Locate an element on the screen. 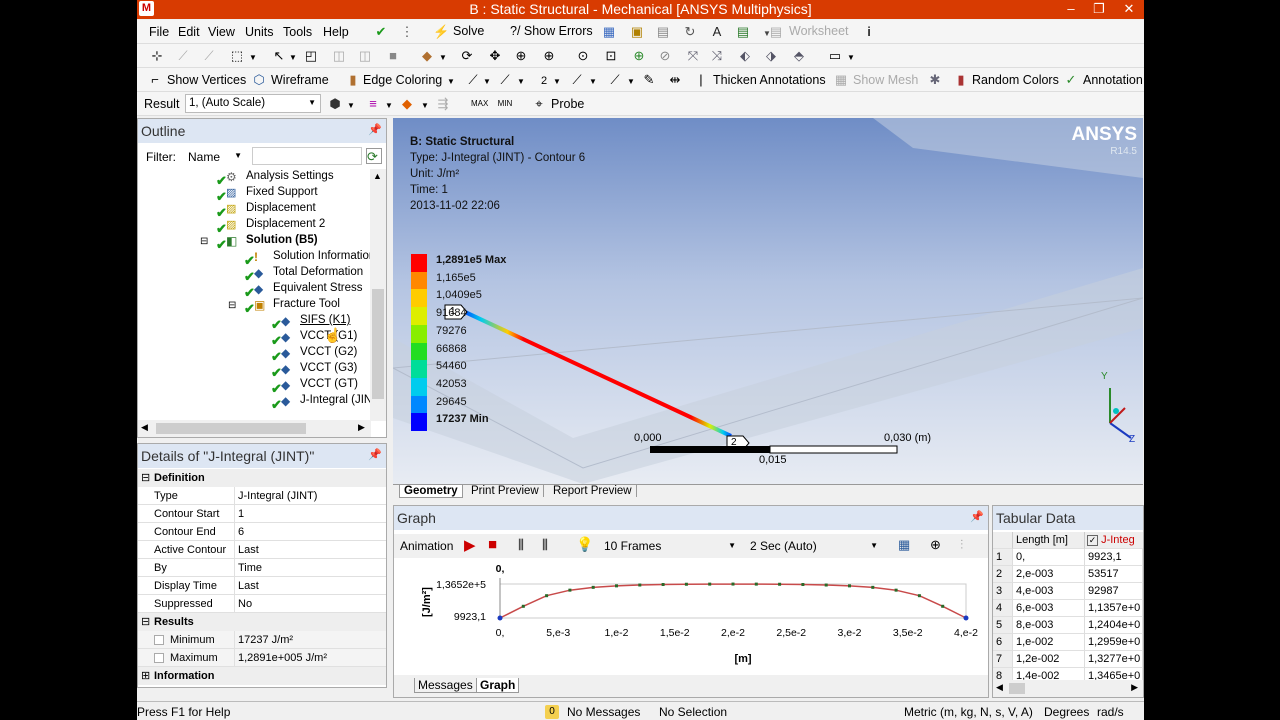 The image size is (1280, 720). cell-j-integral: 1,2959e+0 is located at coordinates (1114, 642).